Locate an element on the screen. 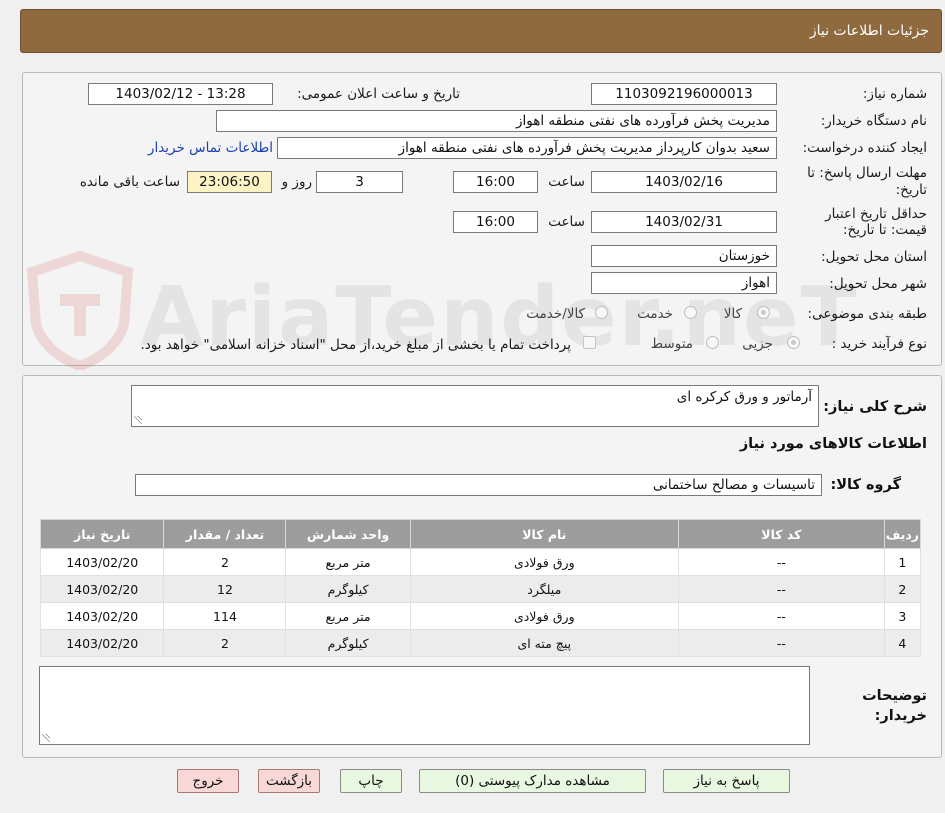 The width and height of the screenshot is (945, 813). requester-label: ایجاد کننده درخواست: is located at coordinates (864, 148).